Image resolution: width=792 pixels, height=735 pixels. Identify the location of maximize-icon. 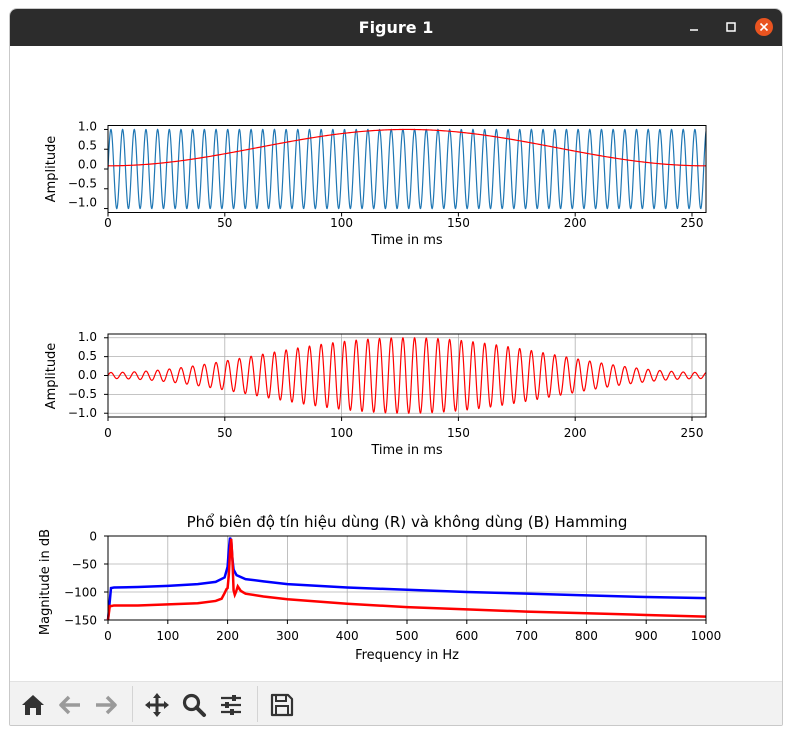
(731, 27).